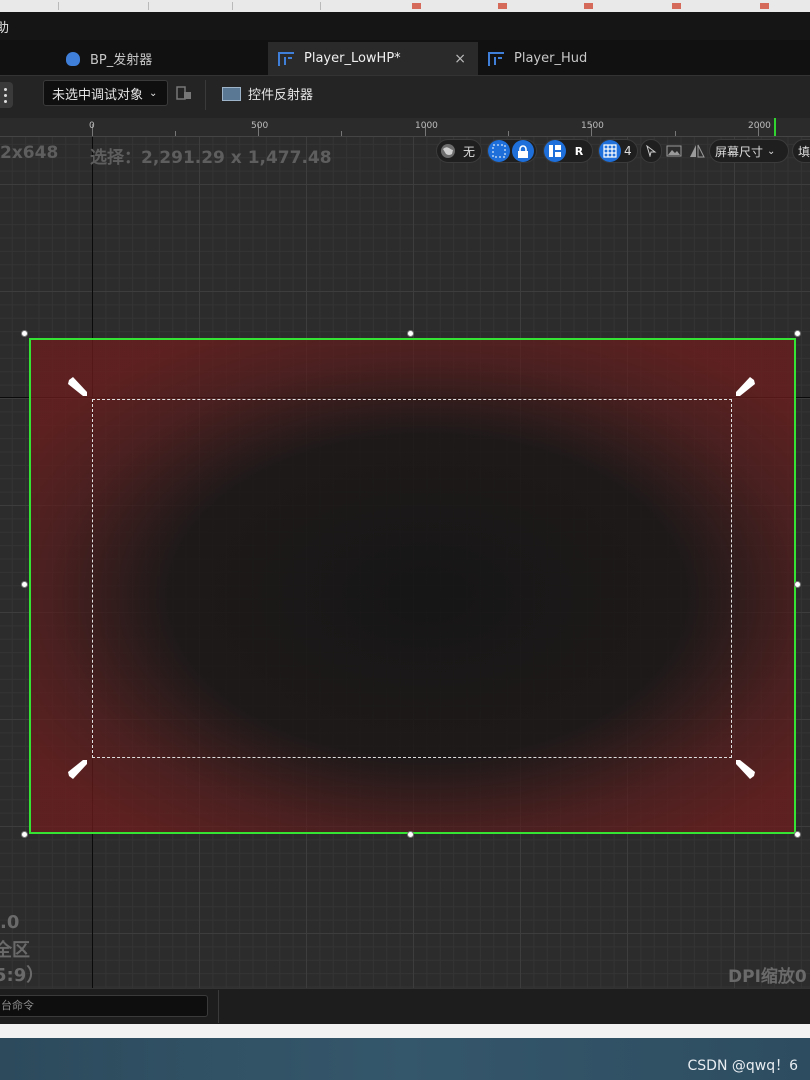 The image size is (810, 1080). What do you see at coordinates (98, 95) in the screenshot?
I see `debug-select-value: 未选中调试对象` at bounding box center [98, 95].